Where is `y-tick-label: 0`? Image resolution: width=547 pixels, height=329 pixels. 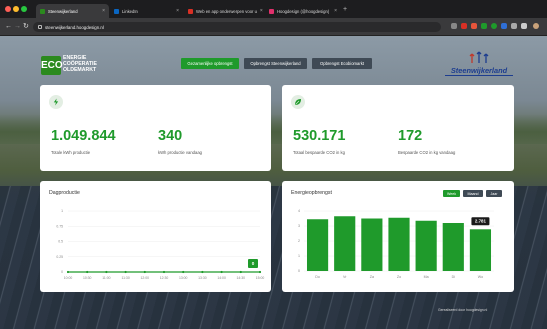 y-tick-label: 0 is located at coordinates (62, 272).